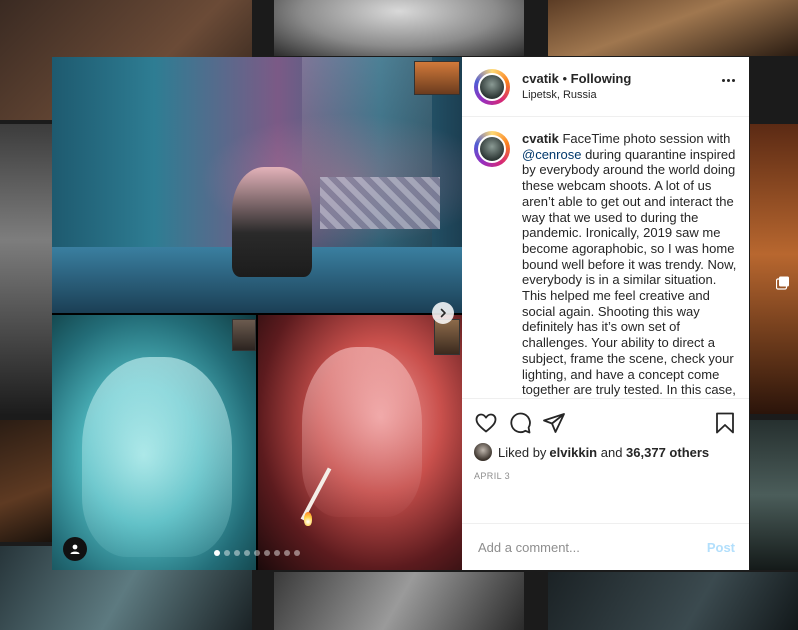  I want to click on liker-username: elvikkin, so click(573, 452).